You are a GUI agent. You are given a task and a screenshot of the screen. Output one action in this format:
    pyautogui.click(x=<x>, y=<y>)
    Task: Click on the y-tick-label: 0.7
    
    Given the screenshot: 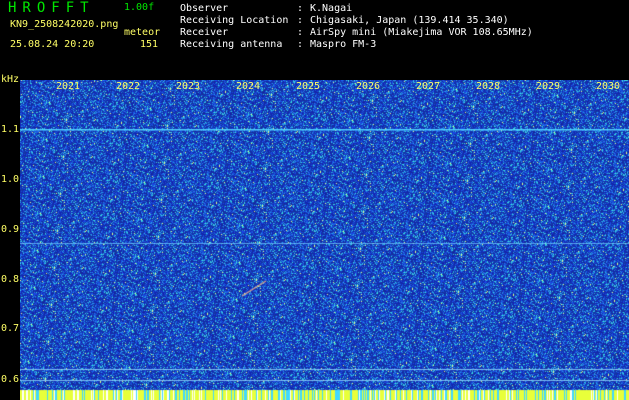 What is the action you would take?
    pyautogui.click(x=10, y=328)
    